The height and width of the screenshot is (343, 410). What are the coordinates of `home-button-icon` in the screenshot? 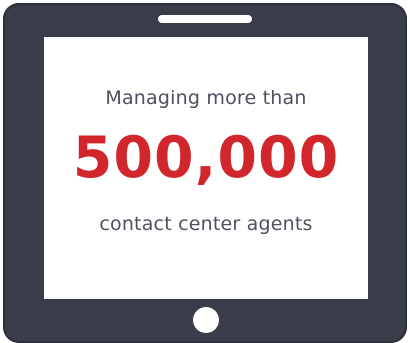 It's located at (206, 320).